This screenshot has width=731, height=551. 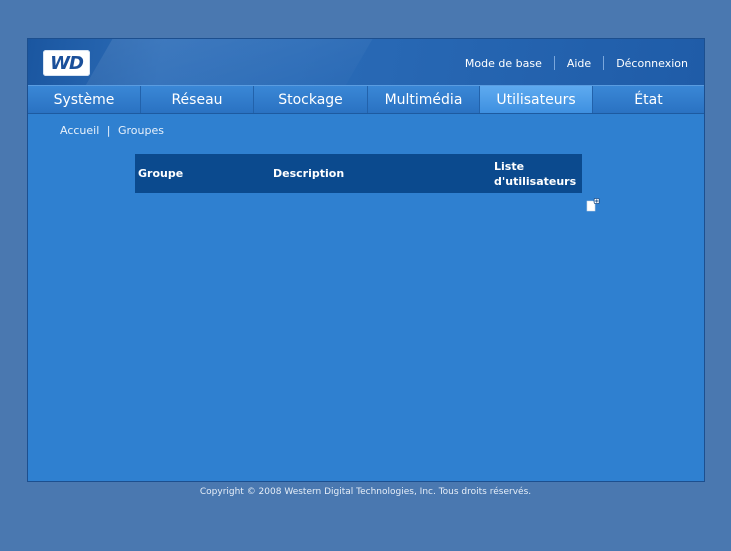 What do you see at coordinates (311, 99) in the screenshot?
I see `tab-stockage: Stockage` at bounding box center [311, 99].